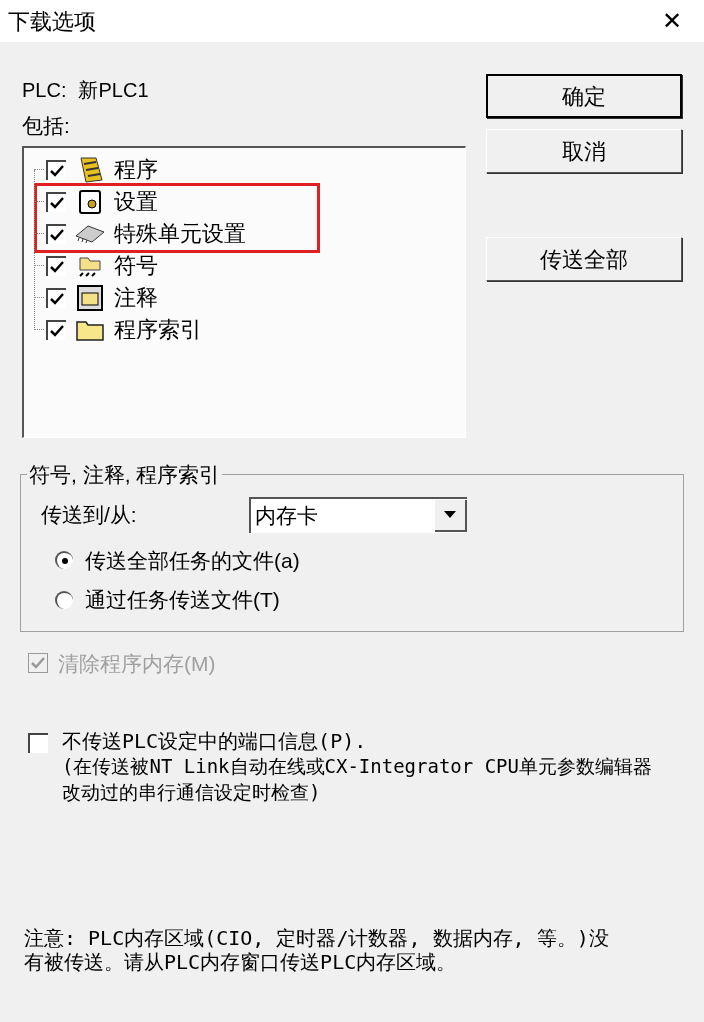 This screenshot has width=704, height=1022. What do you see at coordinates (358, 514) in the screenshot?
I see `dropdown: 内存卡` at bounding box center [358, 514].